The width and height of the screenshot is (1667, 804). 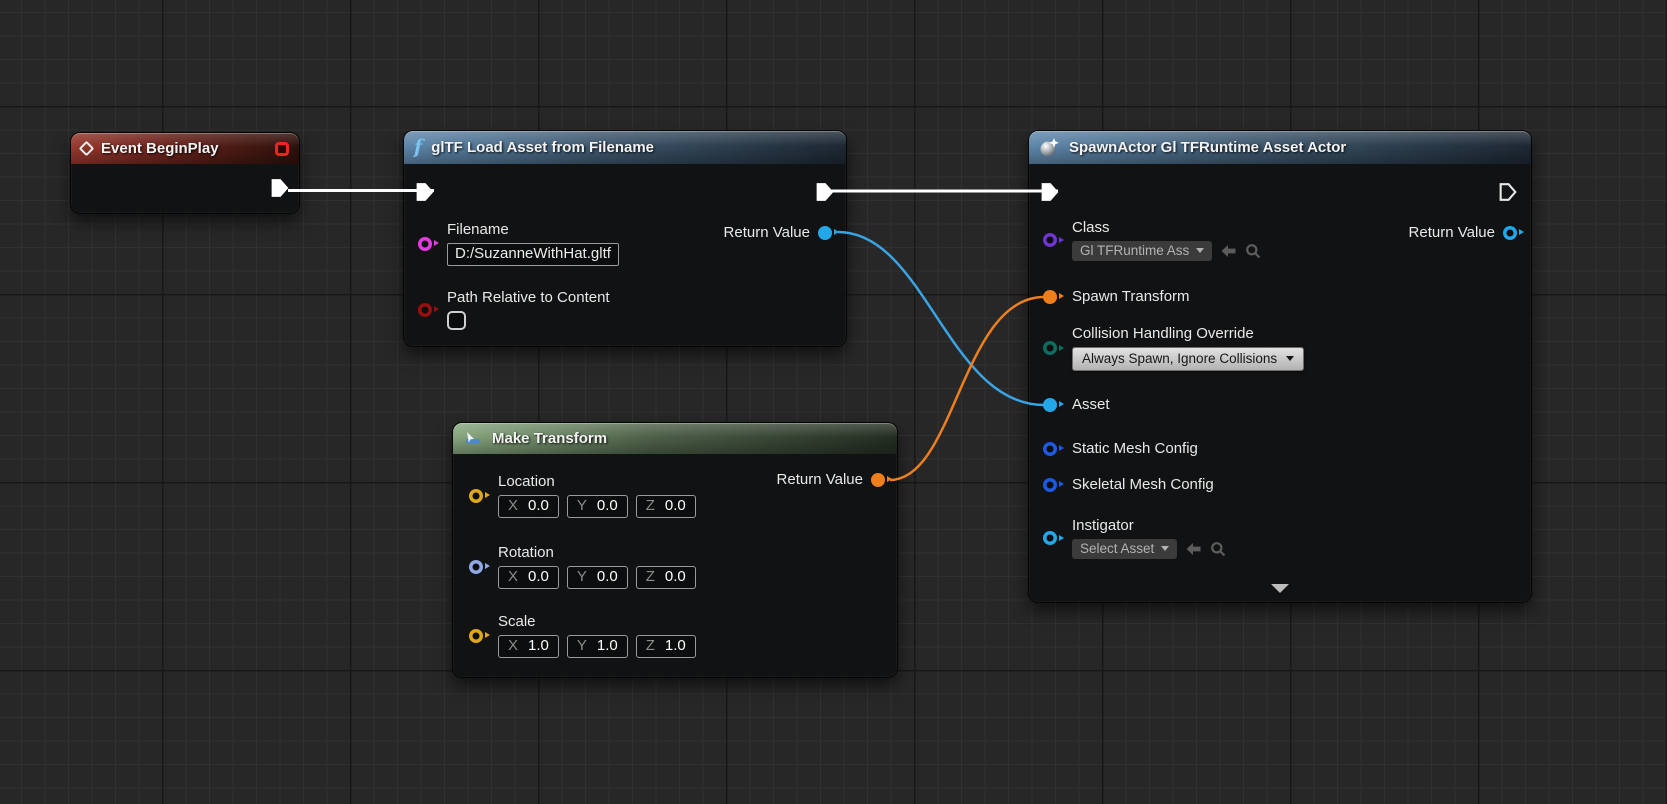 I want to click on skeletal-mesh-config-pin, so click(x=1053, y=484).